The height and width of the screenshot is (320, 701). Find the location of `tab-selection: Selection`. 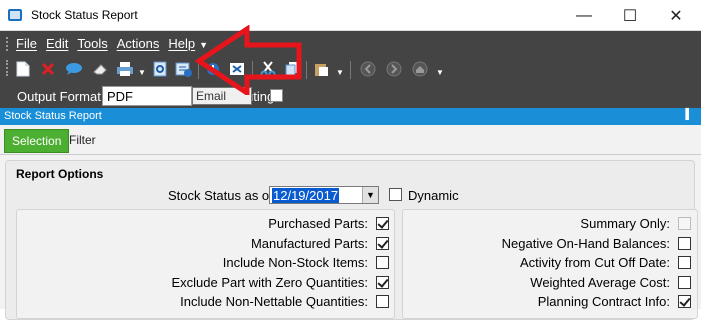

tab-selection: Selection is located at coordinates (37, 141).